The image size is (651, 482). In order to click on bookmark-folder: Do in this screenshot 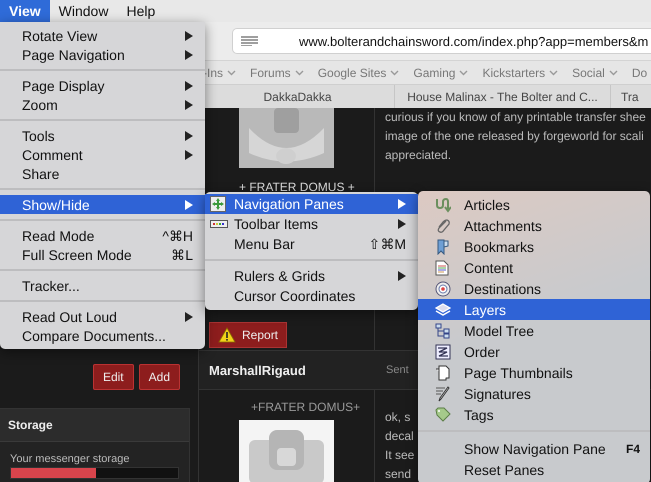, I will do `click(640, 73)`.